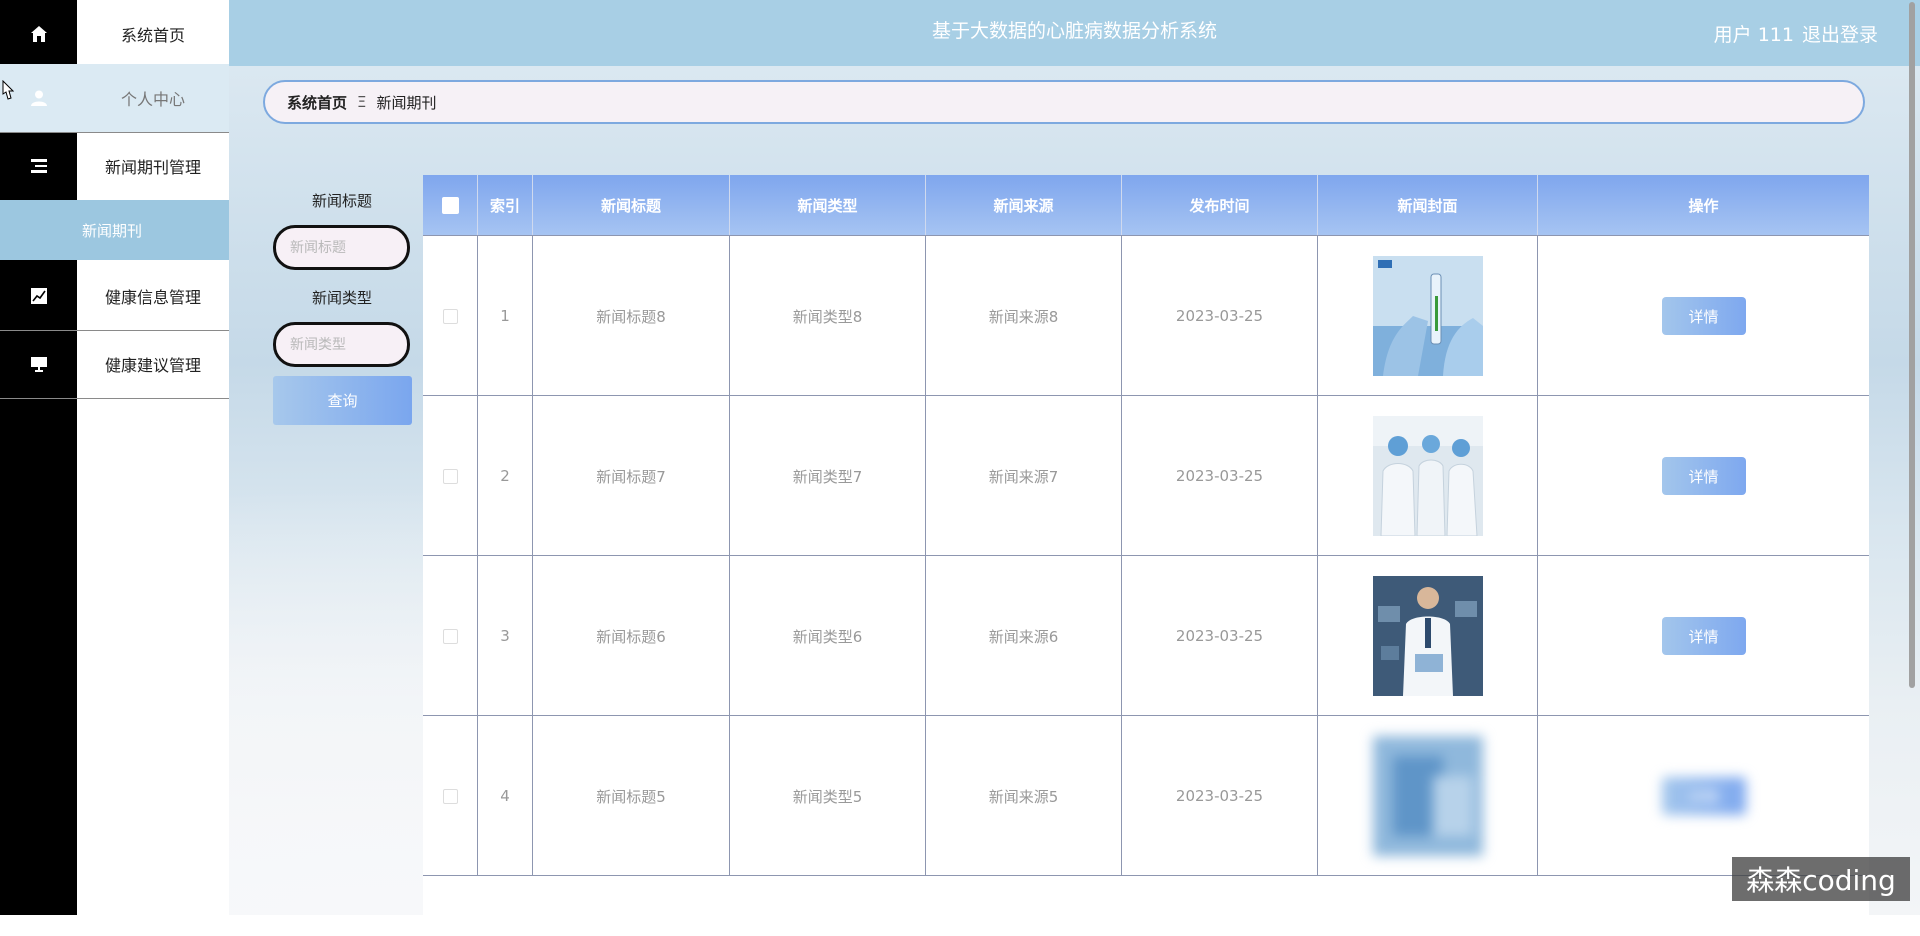 Image resolution: width=1920 pixels, height=936 pixels. I want to click on table-row: 4 新闻标题5 新闻类型5 新闻来源5 2023-03-25 详情, so click(1146, 795).